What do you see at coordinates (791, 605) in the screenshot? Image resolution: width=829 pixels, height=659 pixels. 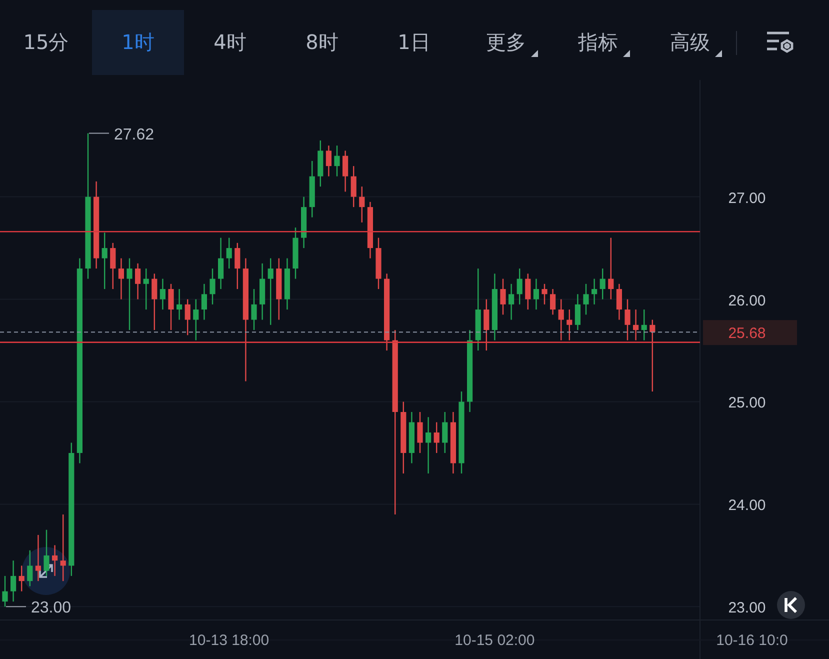 I see `scroll-to-start-button` at bounding box center [791, 605].